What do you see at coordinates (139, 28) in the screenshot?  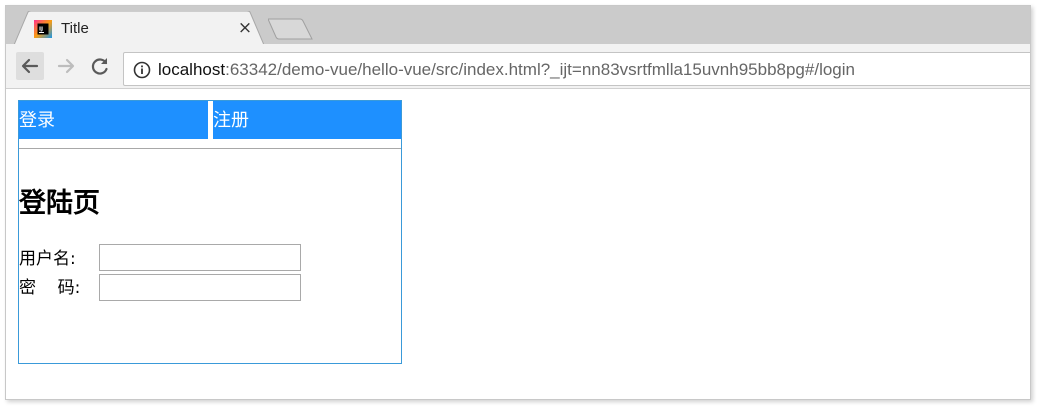 I see `tab-active: IJ Title ×` at bounding box center [139, 28].